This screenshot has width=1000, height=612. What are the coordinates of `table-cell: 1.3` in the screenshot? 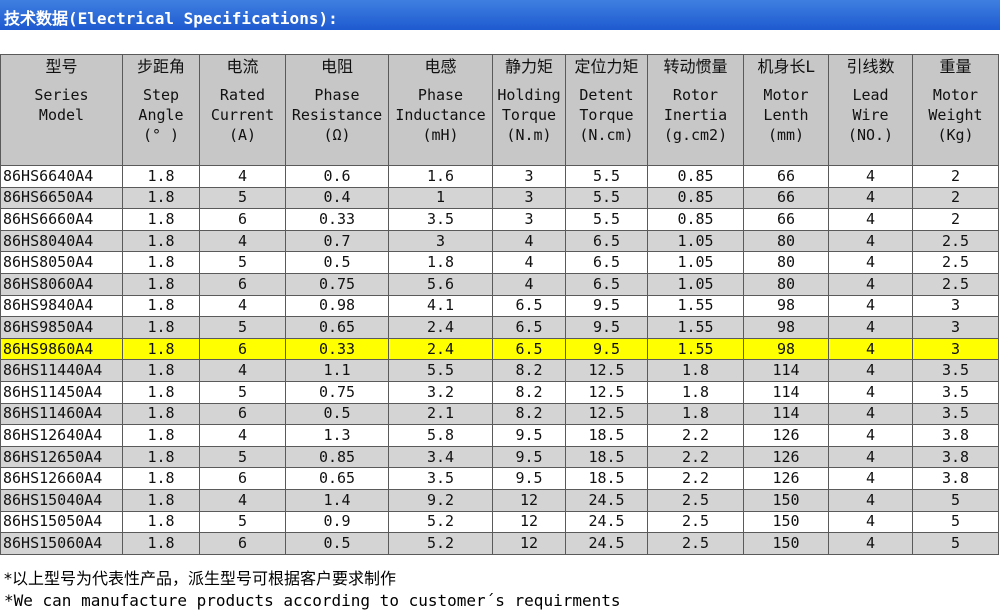 It's located at (337, 435).